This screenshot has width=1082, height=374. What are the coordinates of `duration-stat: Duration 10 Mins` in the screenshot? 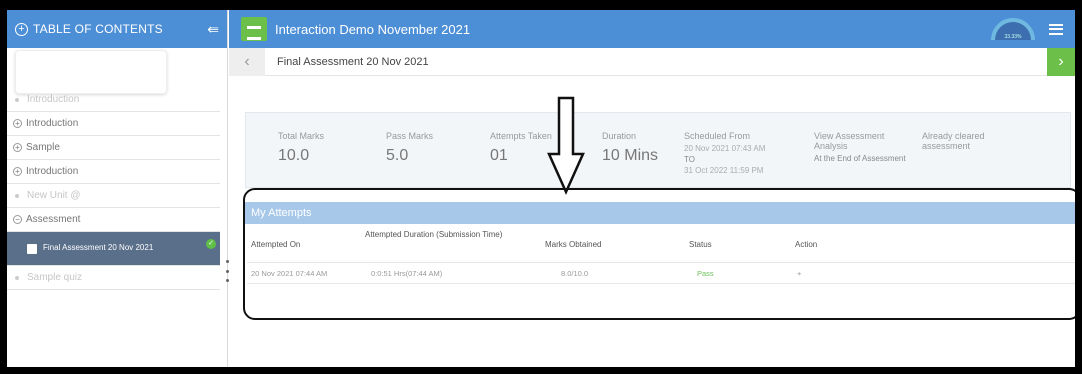 It's located at (630, 148).